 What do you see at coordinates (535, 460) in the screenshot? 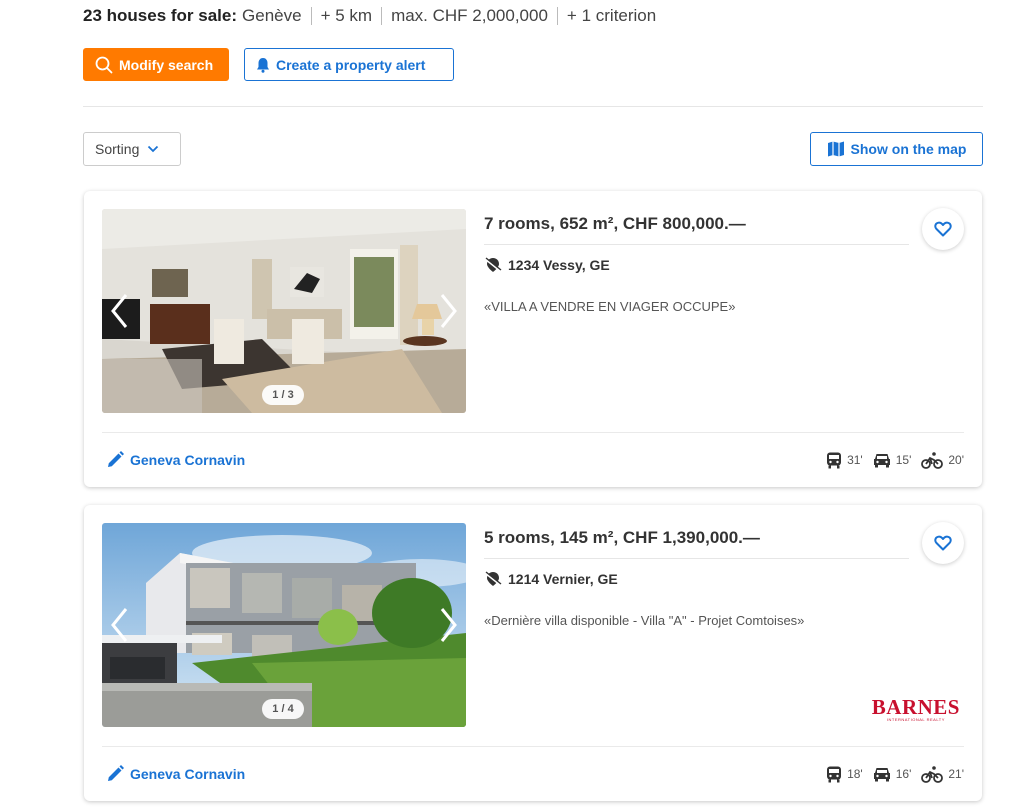
I see `listing-footer: Geneva Cornavin 31' 15' 20'` at bounding box center [535, 460].